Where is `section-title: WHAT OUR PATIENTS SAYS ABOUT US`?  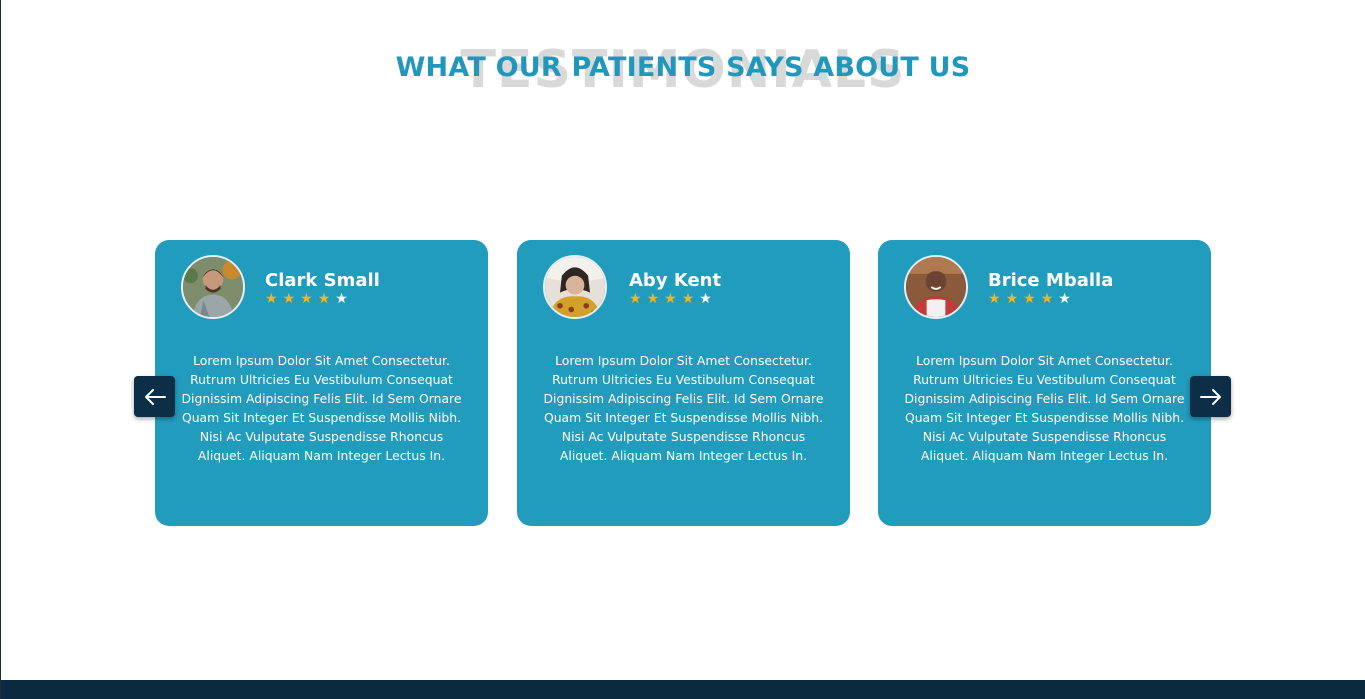 section-title: WHAT OUR PATIENTS SAYS ABOUT US is located at coordinates (683, 67).